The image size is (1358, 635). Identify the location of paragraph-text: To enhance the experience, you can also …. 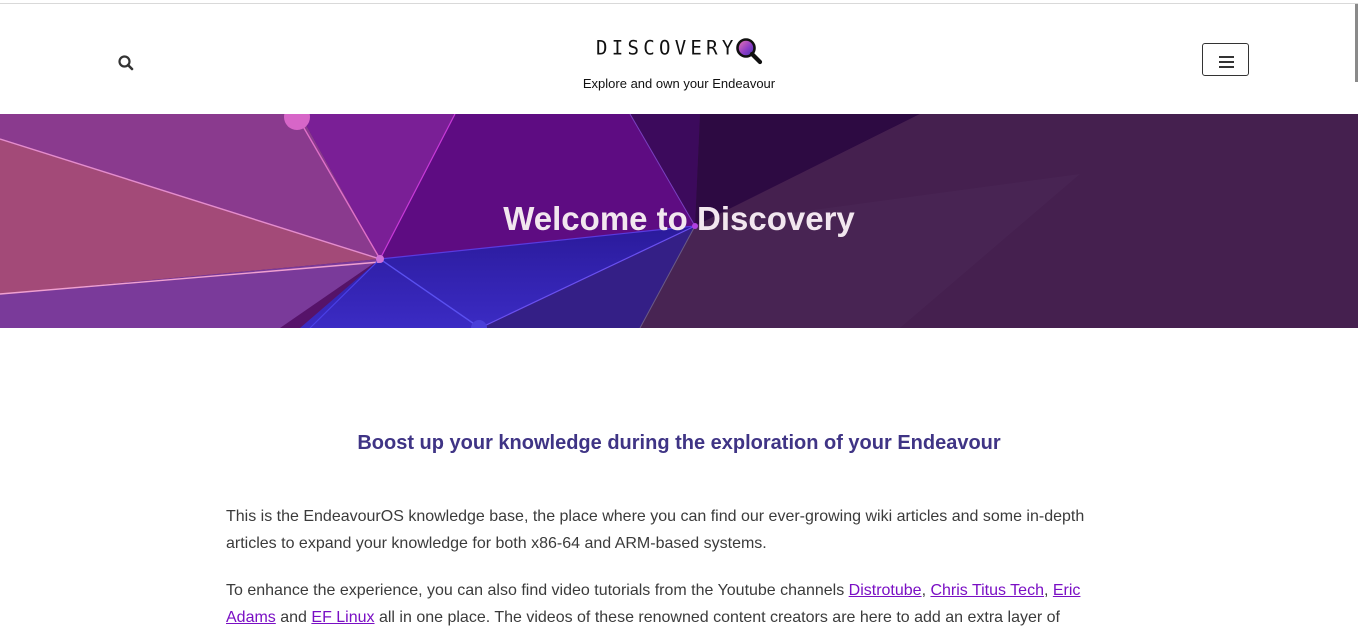
(537, 590).